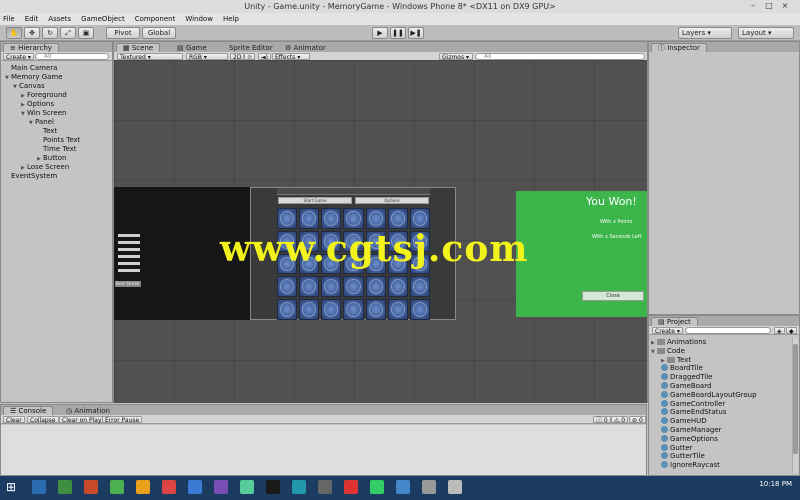 The height and width of the screenshot is (500, 800). What do you see at coordinates (791, 331) in the screenshot?
I see `filter-label-icon: ◆` at bounding box center [791, 331].